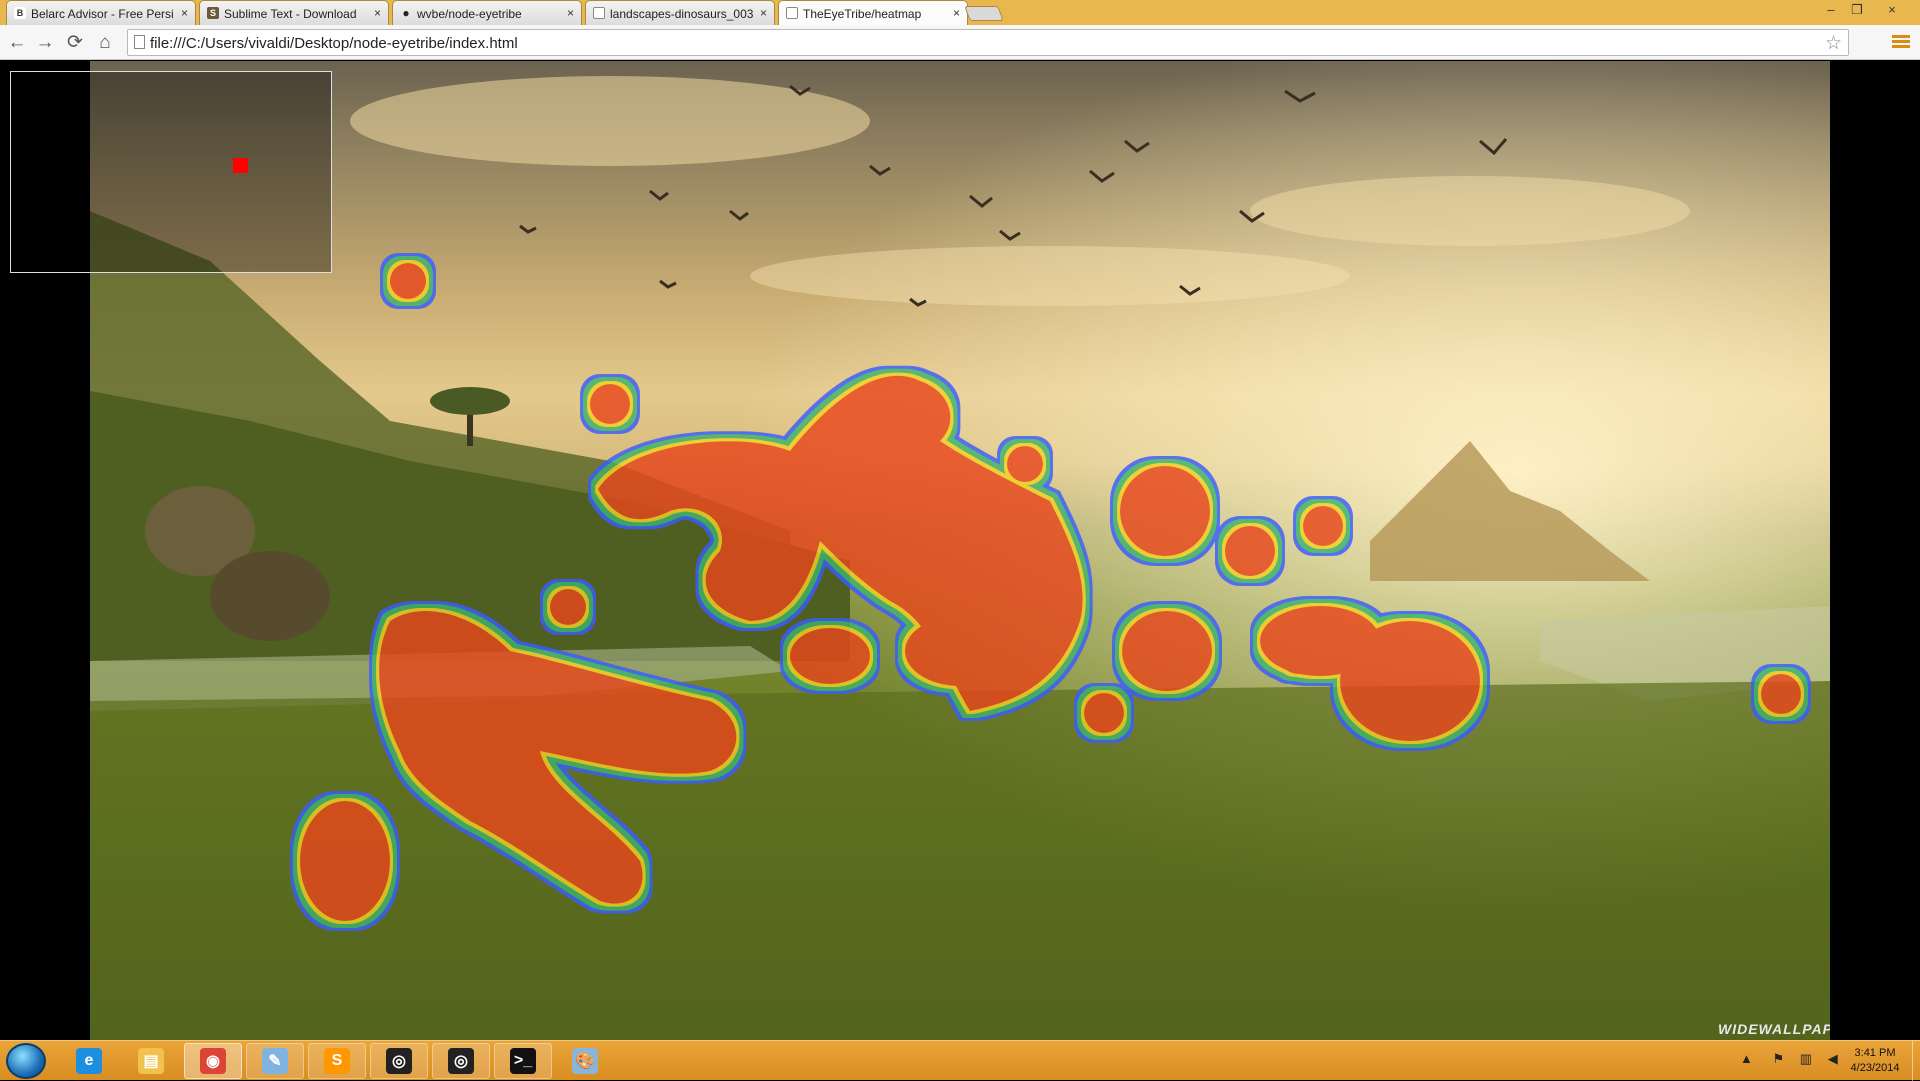 This screenshot has height=1081, width=1920. What do you see at coordinates (406, 13) in the screenshot?
I see `github-icon: ●` at bounding box center [406, 13].